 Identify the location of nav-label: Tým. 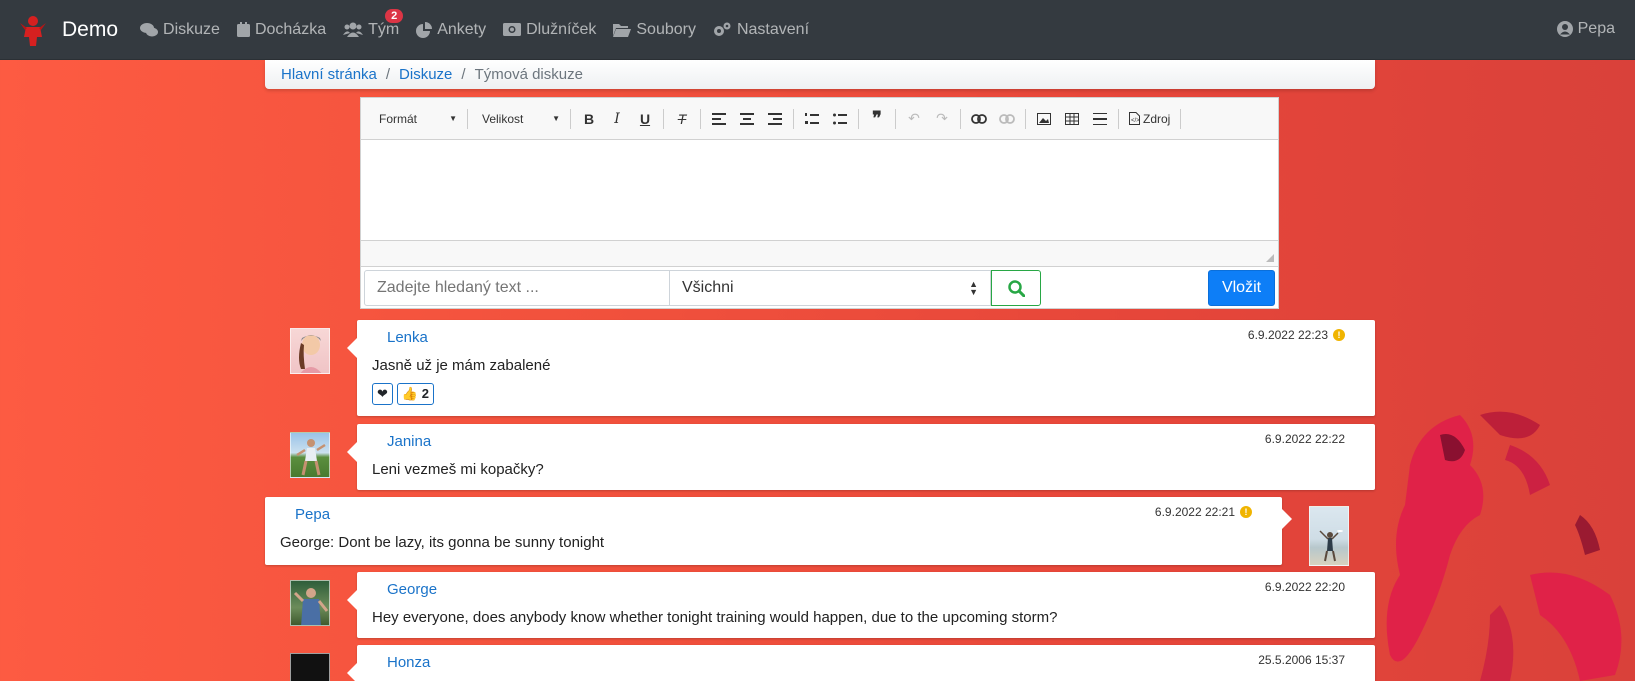
(384, 29).